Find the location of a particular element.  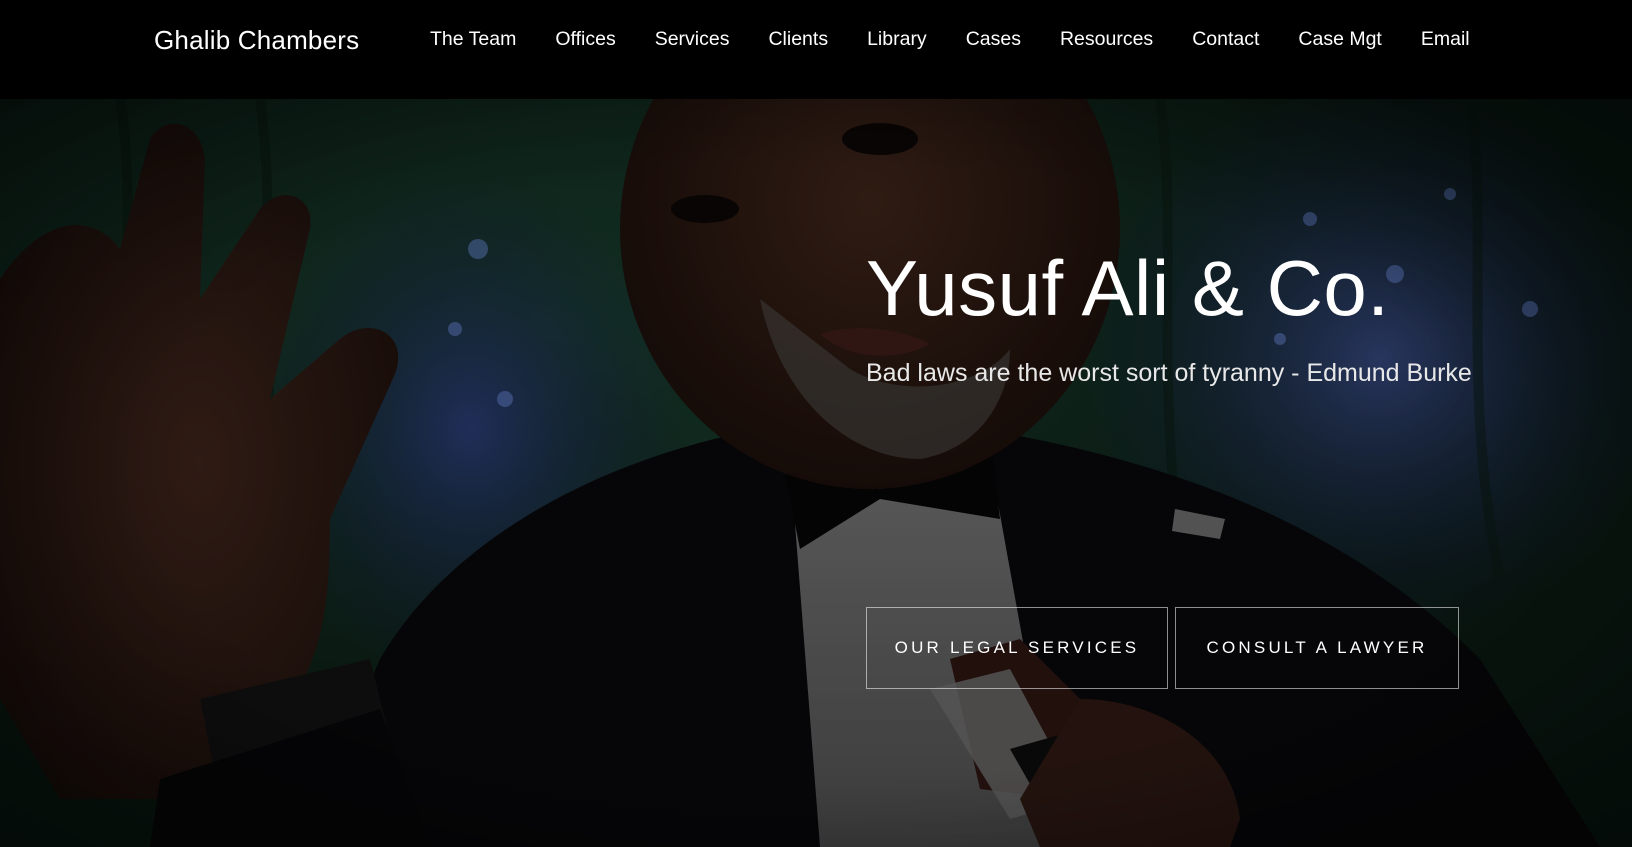

nav-item-clients: Clients is located at coordinates (798, 39).